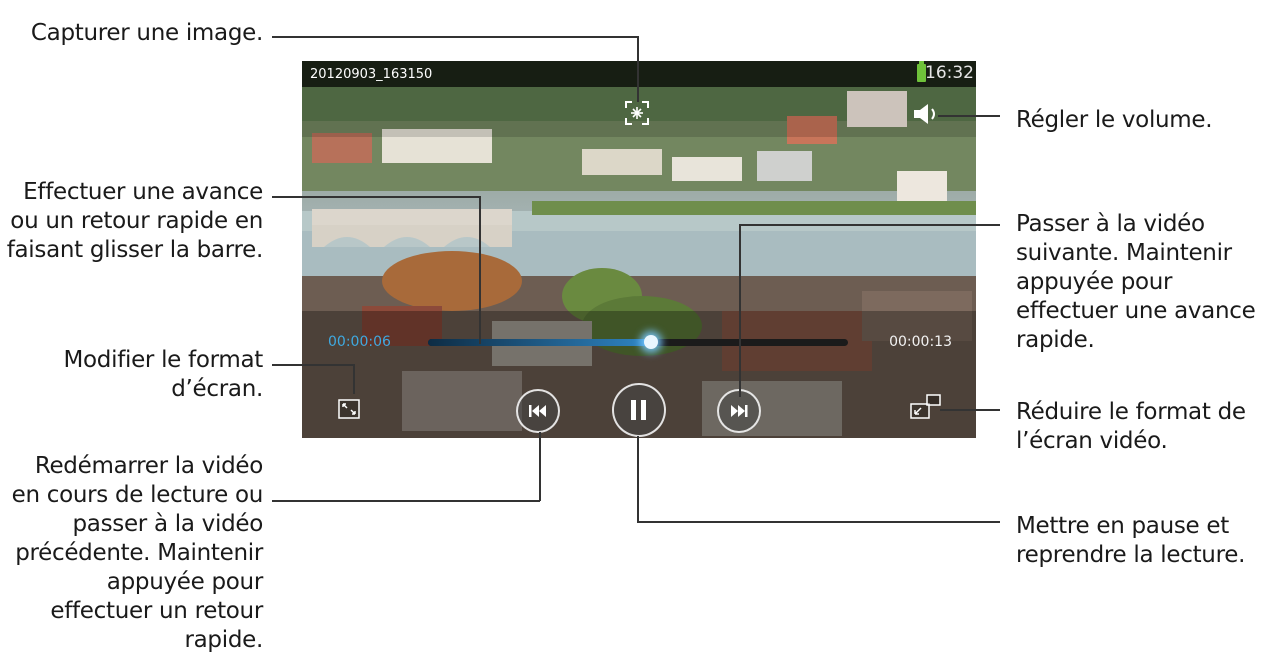  Describe the element at coordinates (1130, 541) in the screenshot. I see `callout-pause: Mettre en pause et reprendre la lecture.` at that location.